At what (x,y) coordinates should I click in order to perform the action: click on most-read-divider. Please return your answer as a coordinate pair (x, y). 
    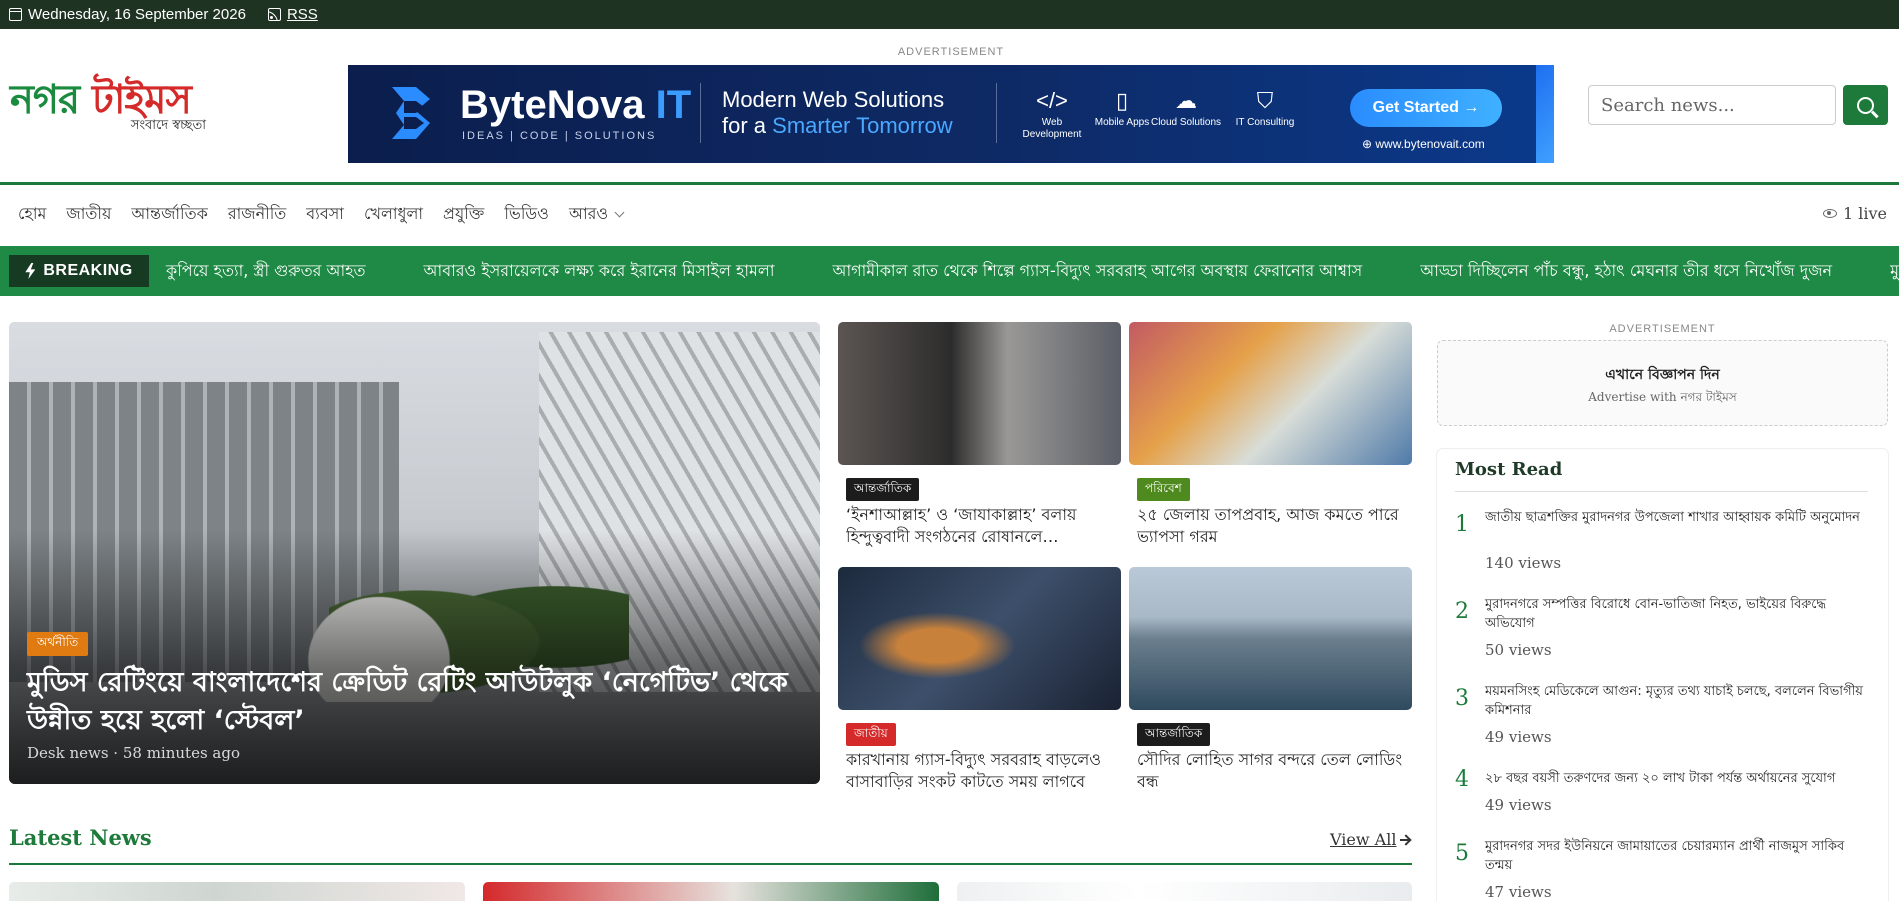
    Looking at the image, I should click on (1661, 491).